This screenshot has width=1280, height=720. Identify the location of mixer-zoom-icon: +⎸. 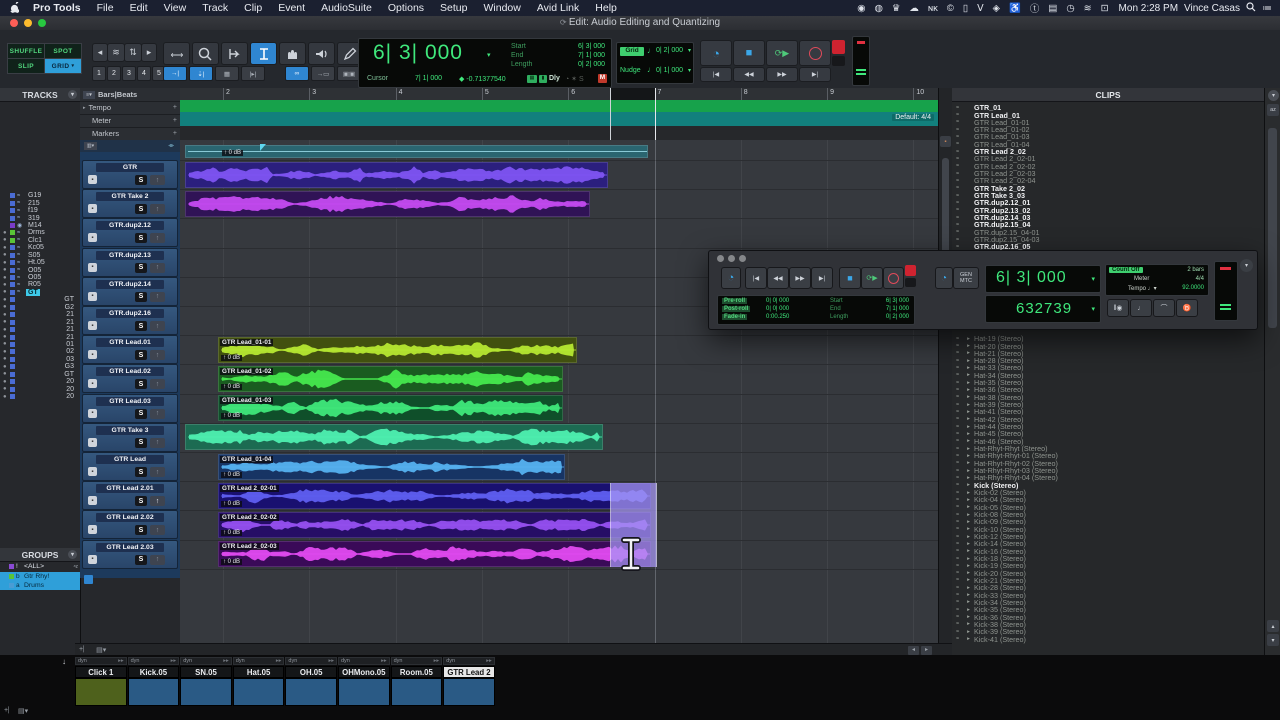
(9, 711).